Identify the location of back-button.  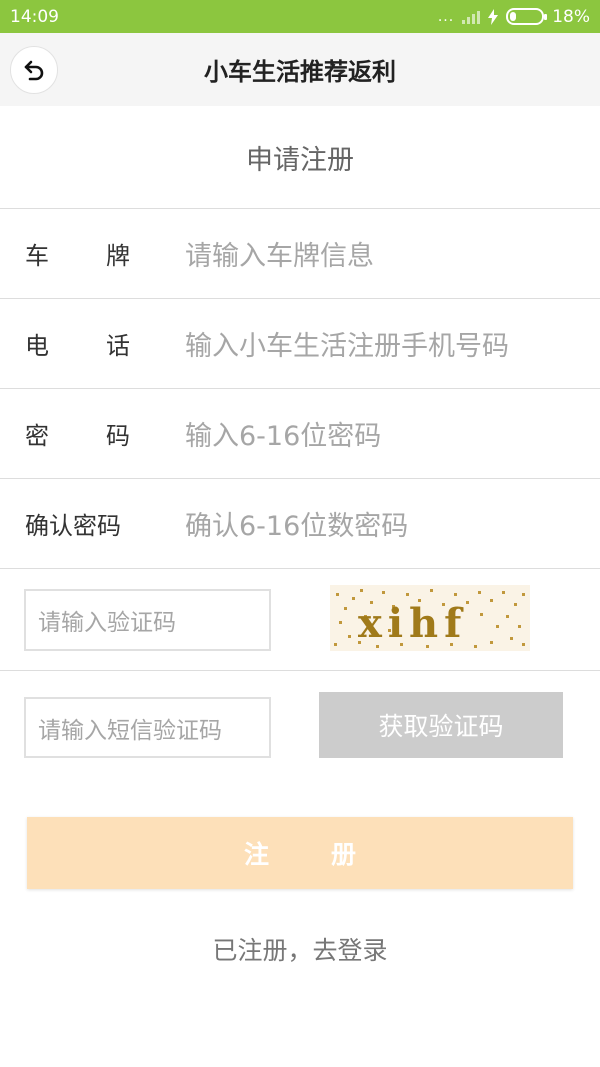
(34, 70).